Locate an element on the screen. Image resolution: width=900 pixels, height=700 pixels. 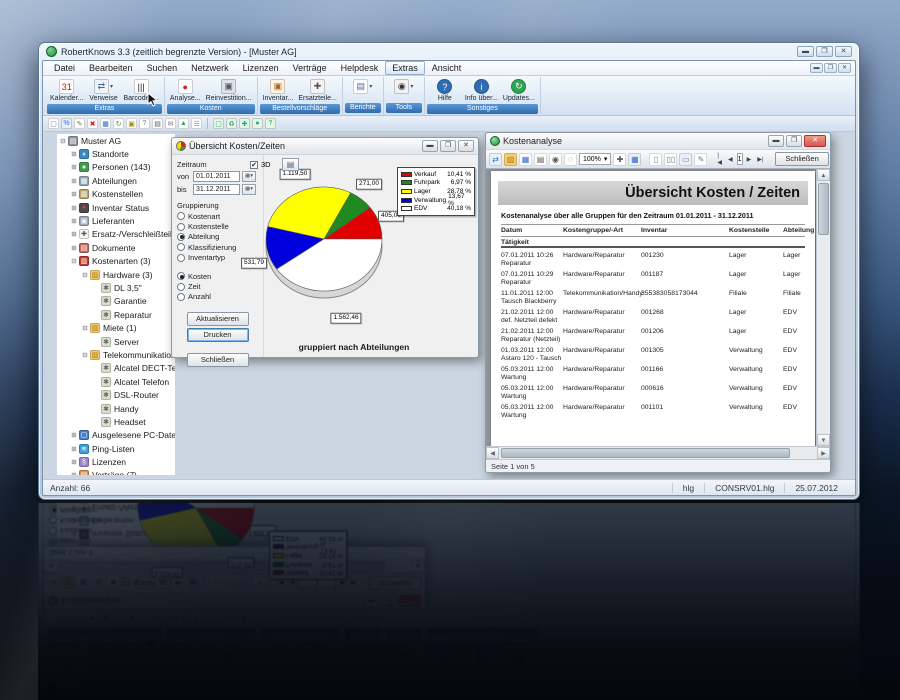
scroll-up-icon: ▲ is located at coordinates (823, 175).